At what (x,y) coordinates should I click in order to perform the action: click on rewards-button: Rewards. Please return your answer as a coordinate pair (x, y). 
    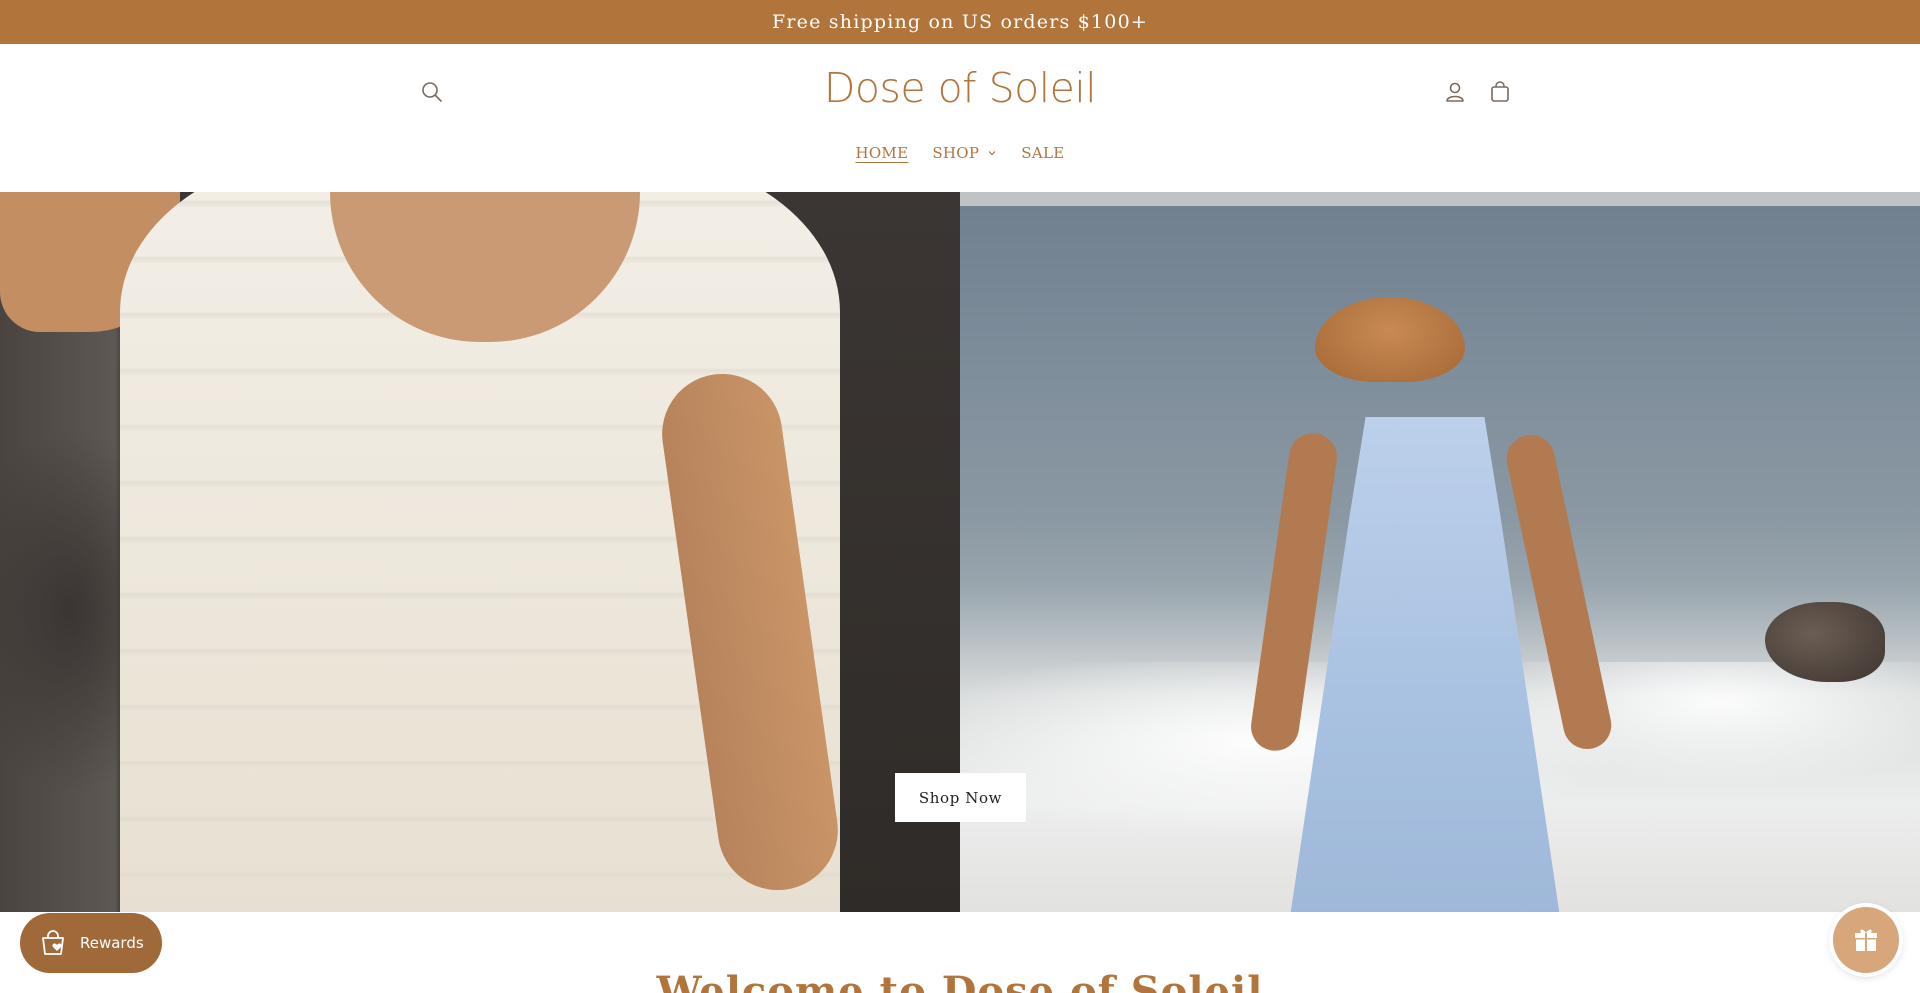
    Looking at the image, I should click on (91, 943).